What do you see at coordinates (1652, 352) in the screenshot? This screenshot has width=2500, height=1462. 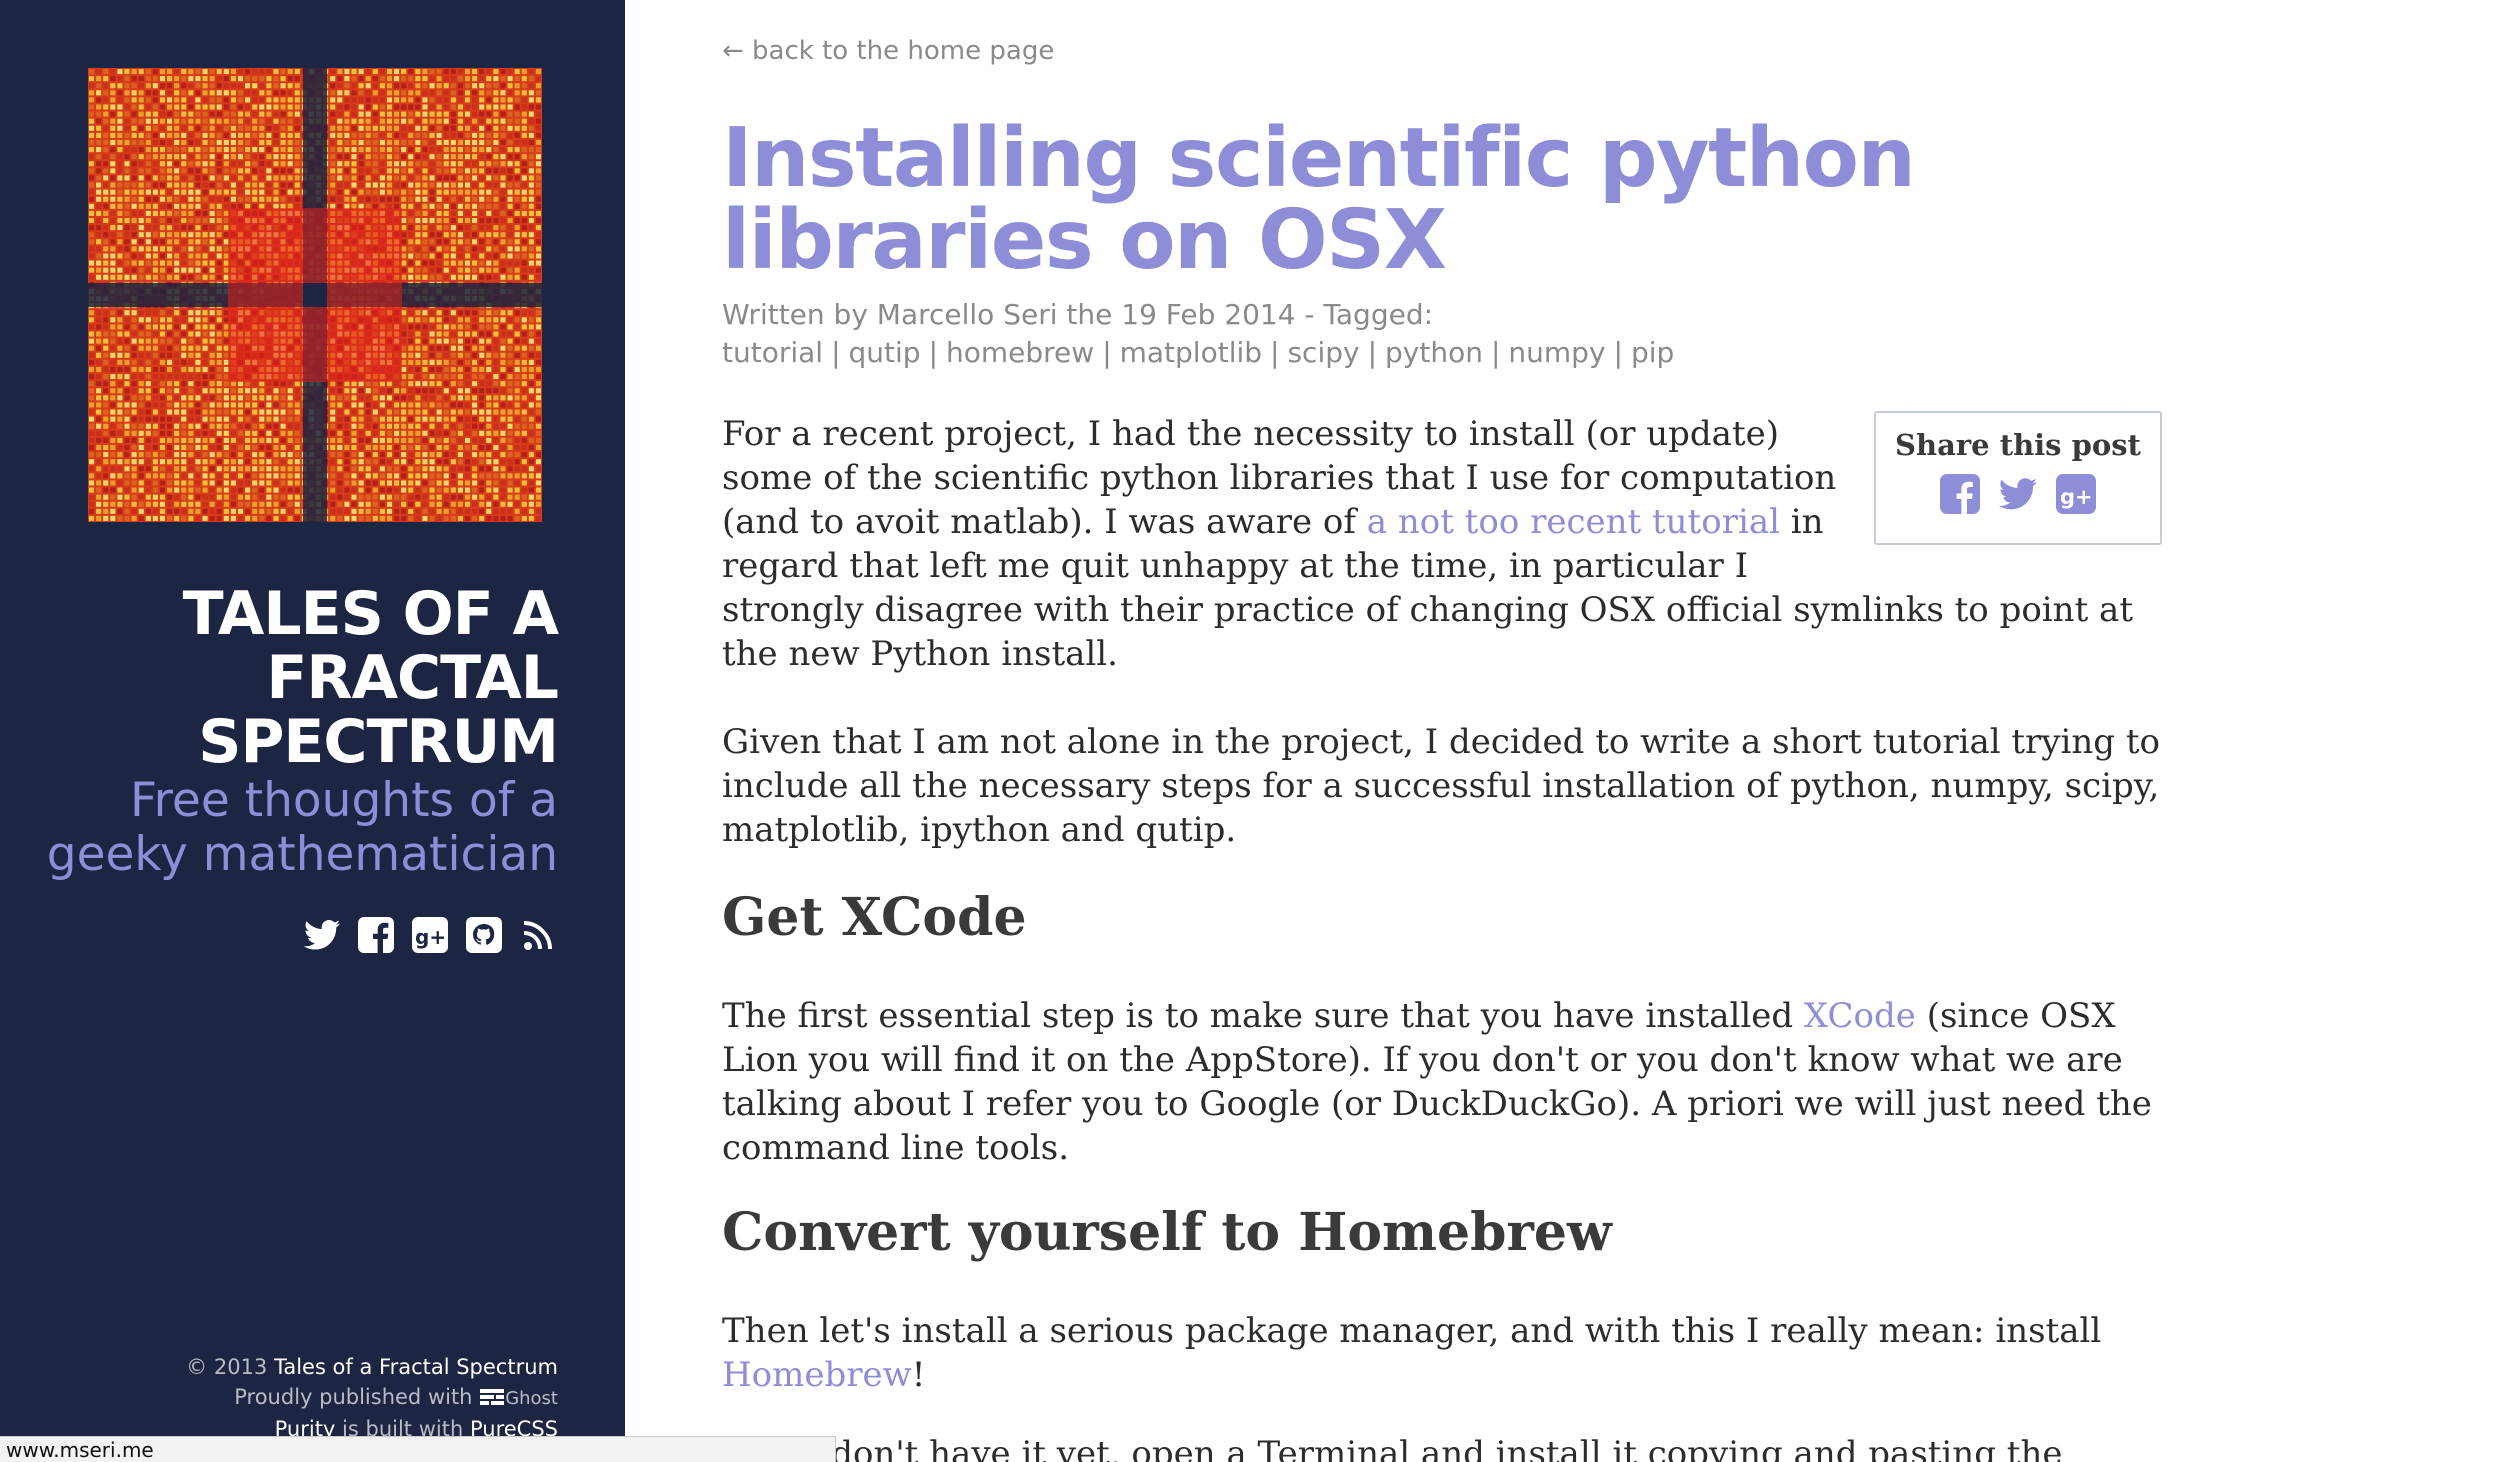 I see `tag-link: pip` at bounding box center [1652, 352].